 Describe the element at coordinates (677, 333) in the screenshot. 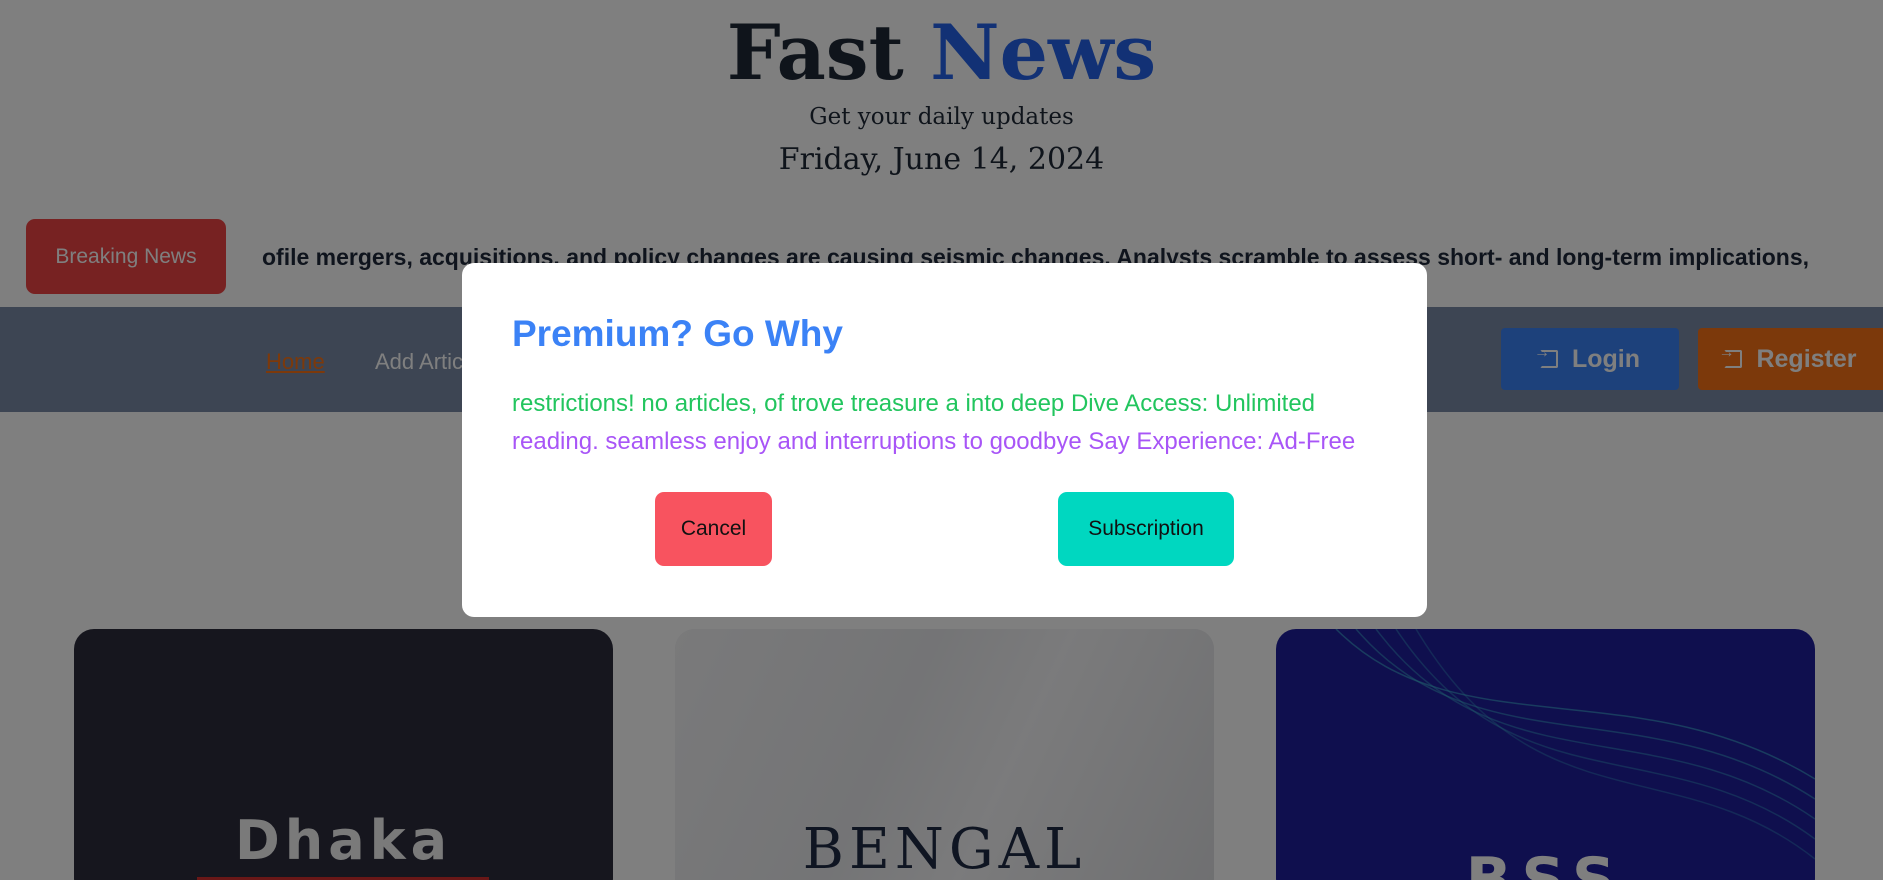

I see `modal-title: Premium? Go Why` at that location.